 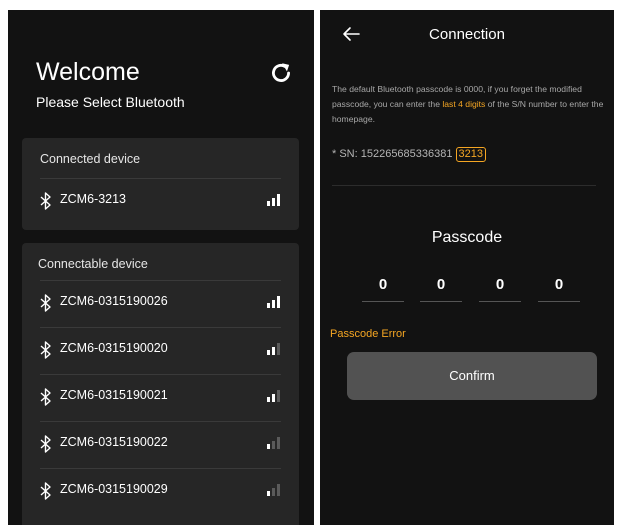 What do you see at coordinates (467, 34) in the screenshot?
I see `screen-title: Connection` at bounding box center [467, 34].